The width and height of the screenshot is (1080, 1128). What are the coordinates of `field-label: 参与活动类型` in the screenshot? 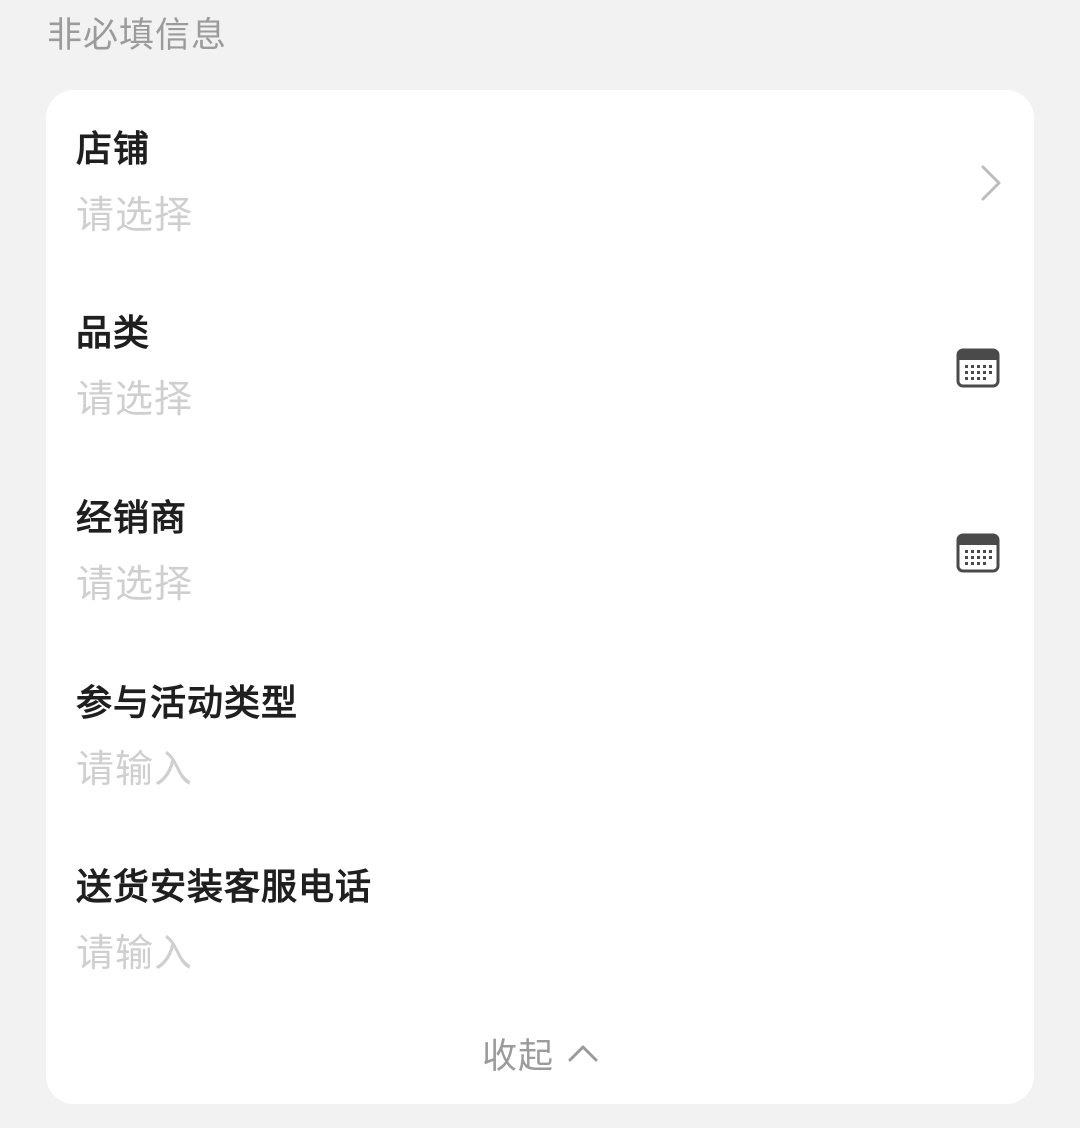 It's located at (187, 703).